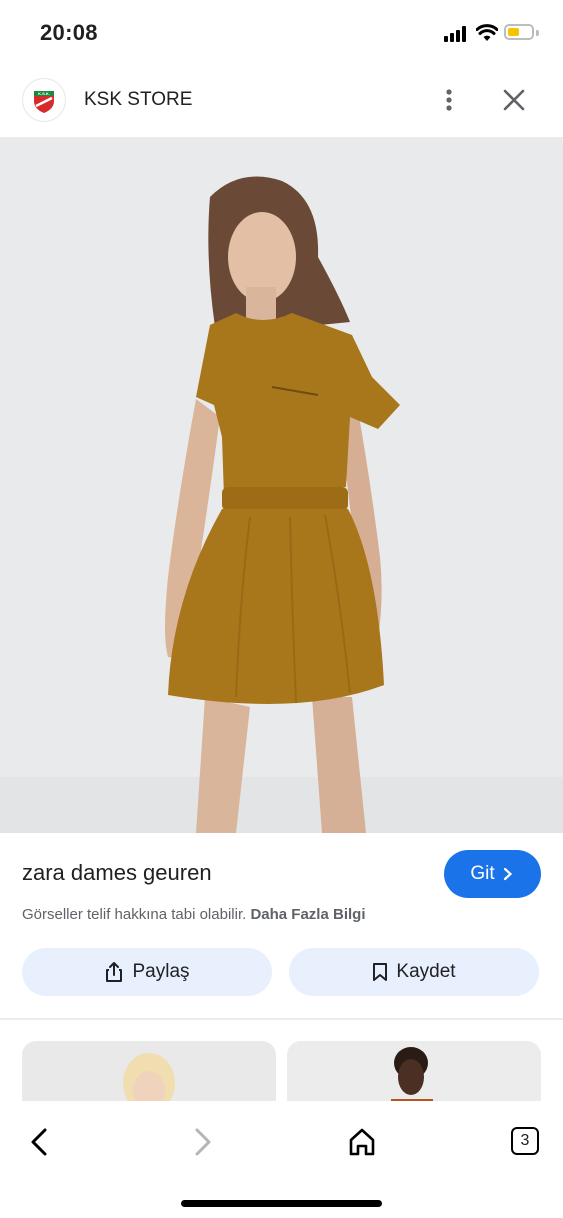  Describe the element at coordinates (482, 873) in the screenshot. I see `go-button-label: Git` at that location.